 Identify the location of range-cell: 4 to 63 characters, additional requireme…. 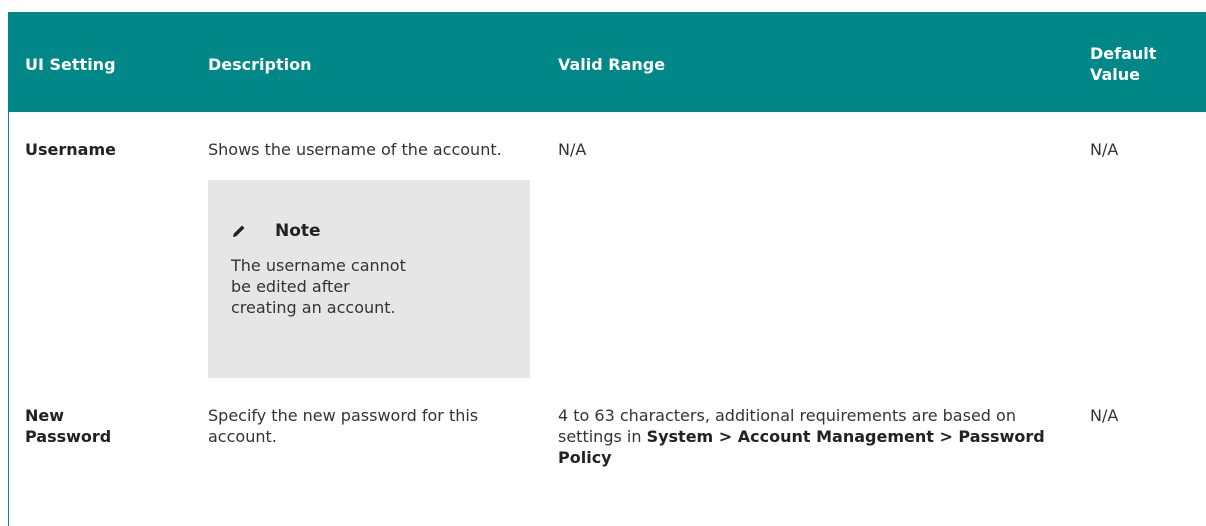
(808, 423).